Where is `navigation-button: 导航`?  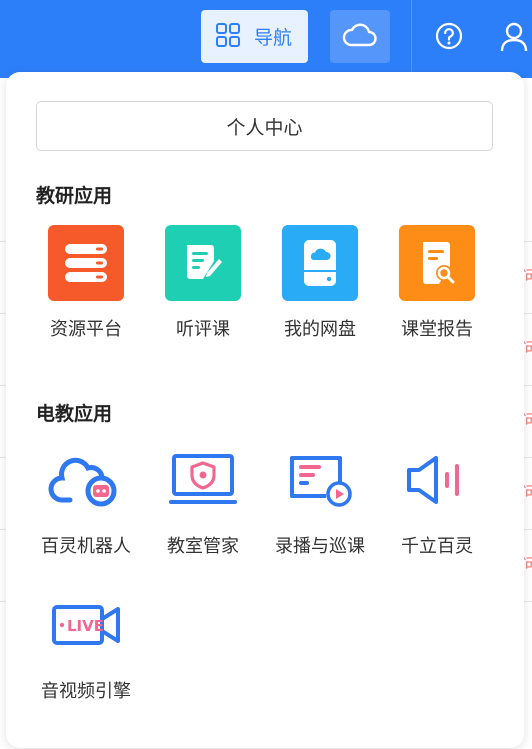 navigation-button: 导航 is located at coordinates (254, 36).